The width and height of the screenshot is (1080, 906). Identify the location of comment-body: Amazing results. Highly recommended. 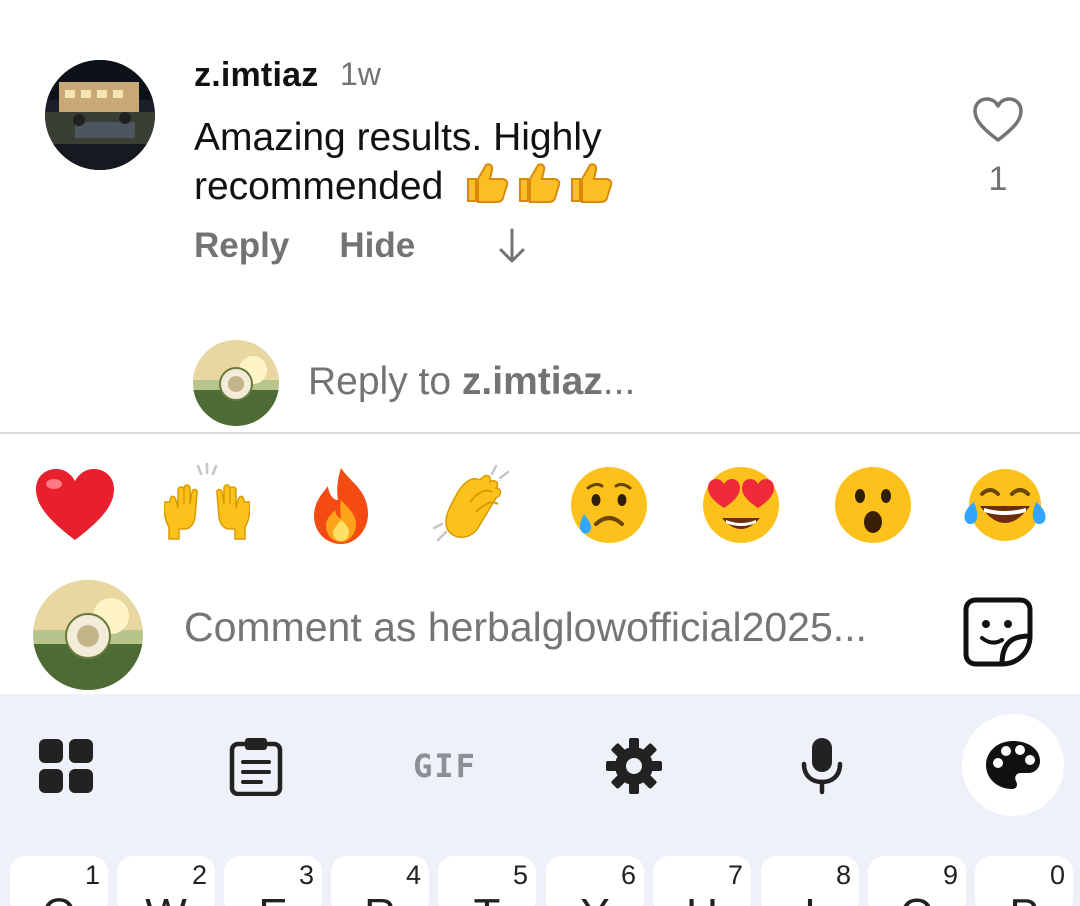
(474, 165).